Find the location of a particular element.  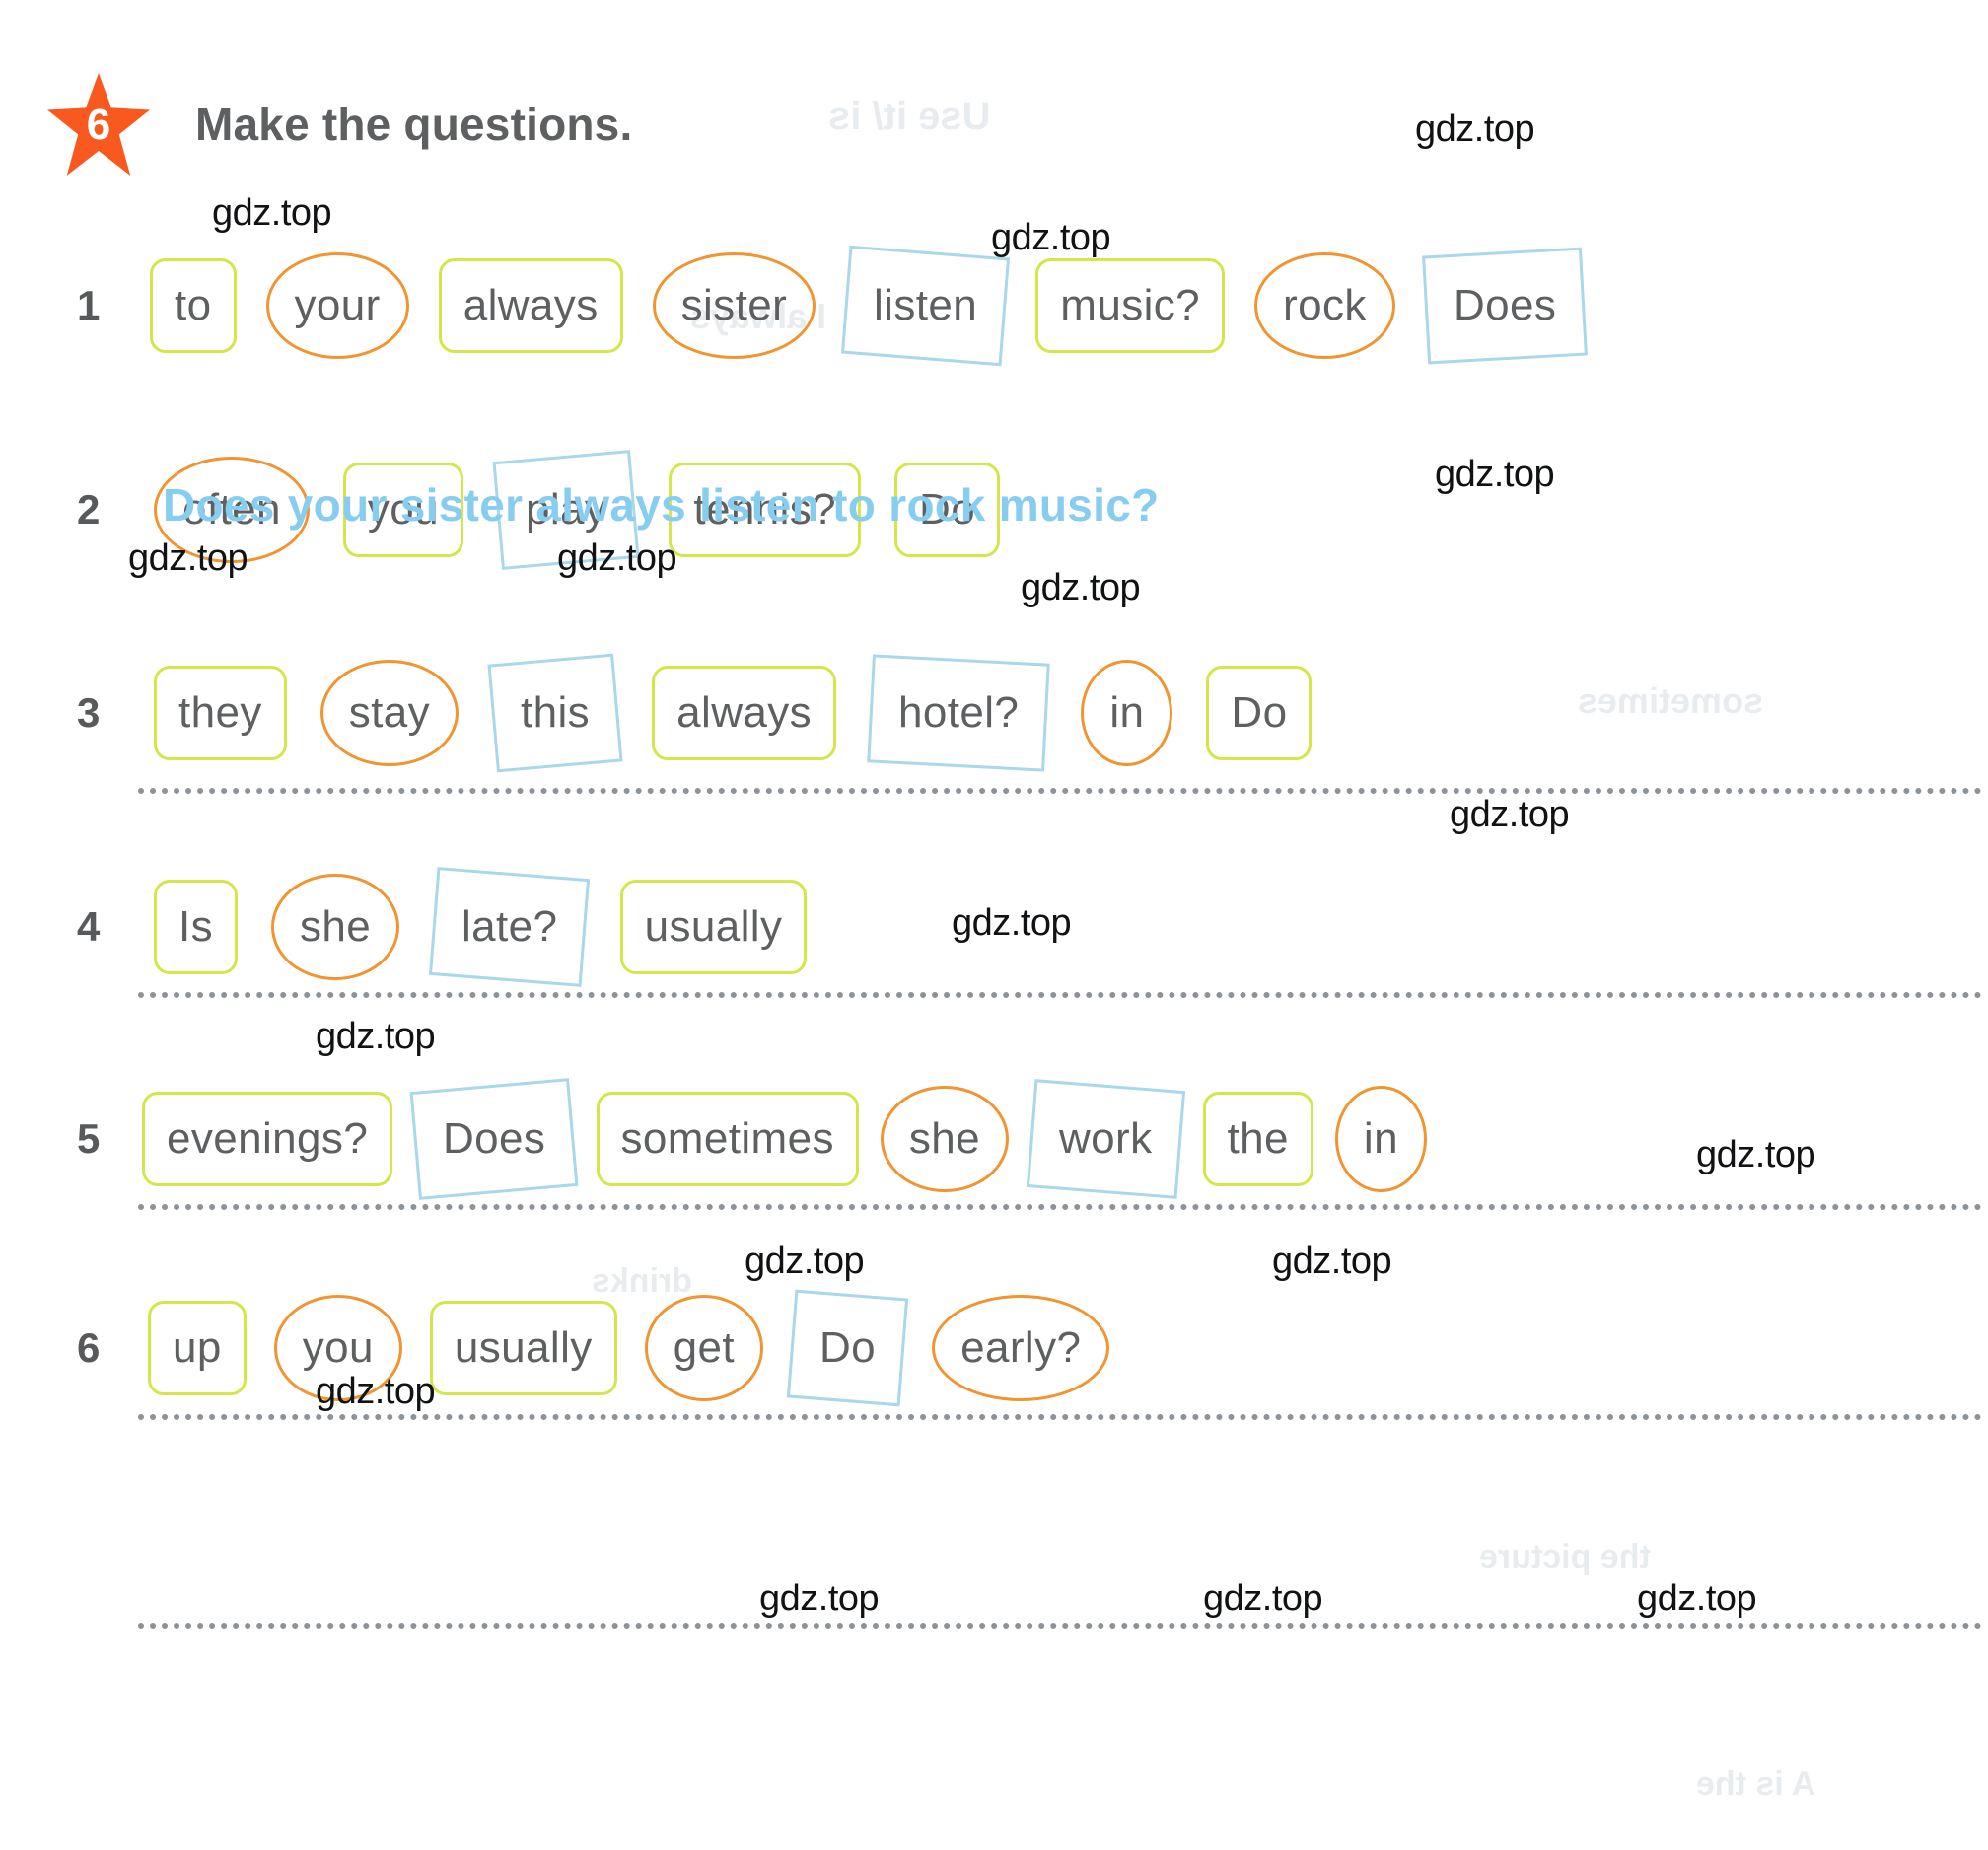

question-row: 5 evenings? Does sometimes she work the in is located at coordinates (752, 1139).